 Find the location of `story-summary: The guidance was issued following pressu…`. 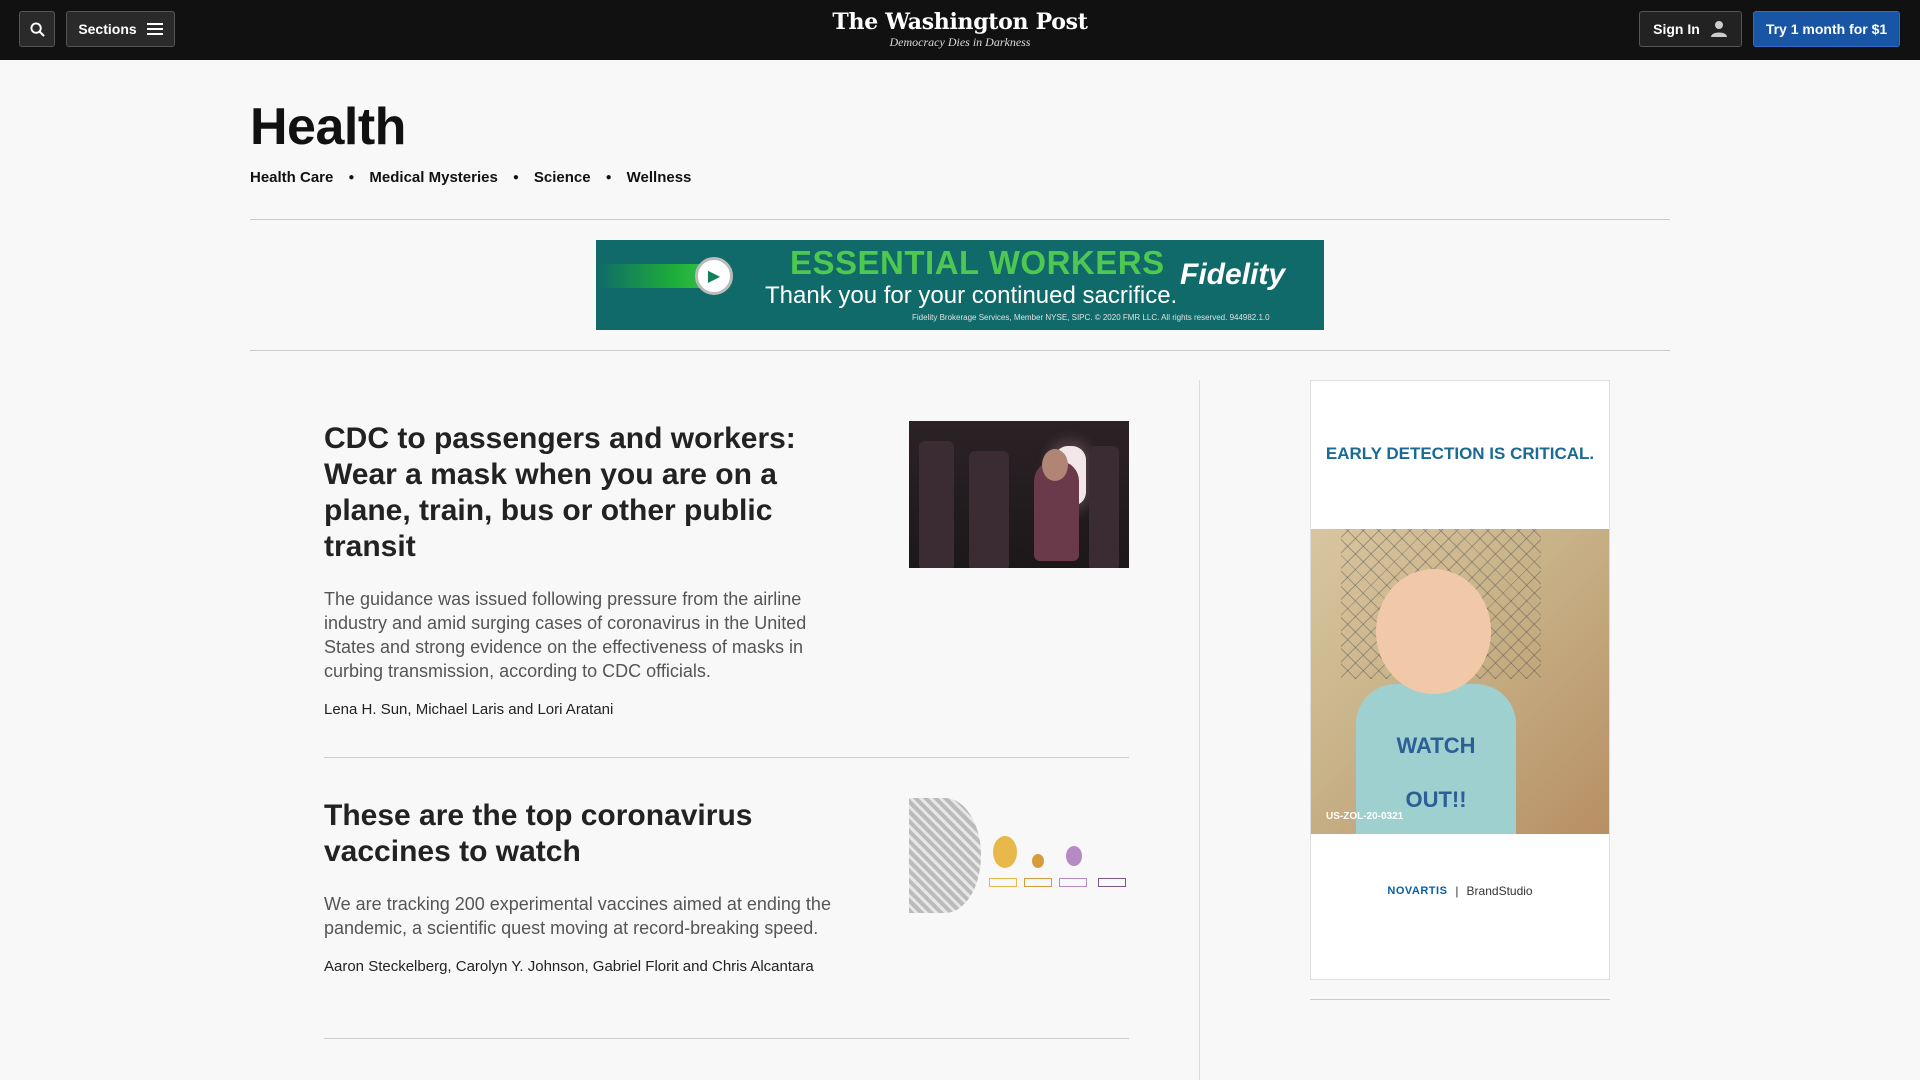

story-summary: The guidance was issued following pressu… is located at coordinates (565, 635).